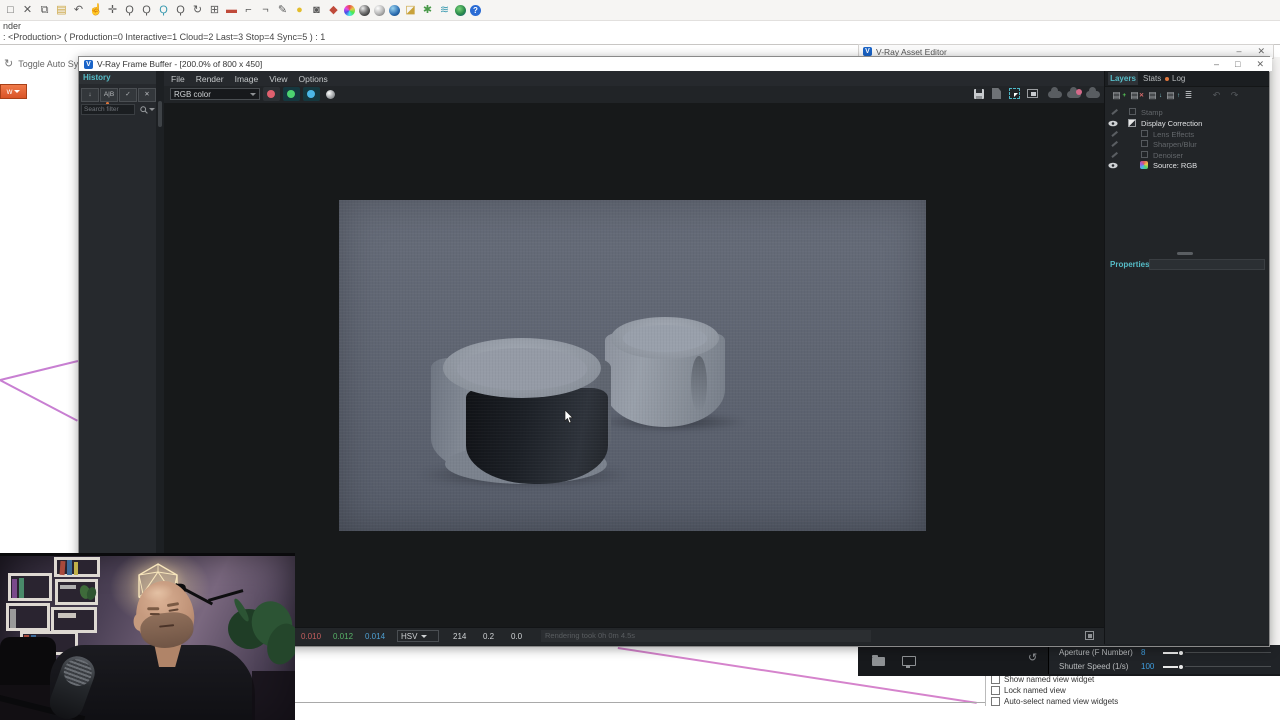  I want to click on move-icon: ✛, so click(112, 10).